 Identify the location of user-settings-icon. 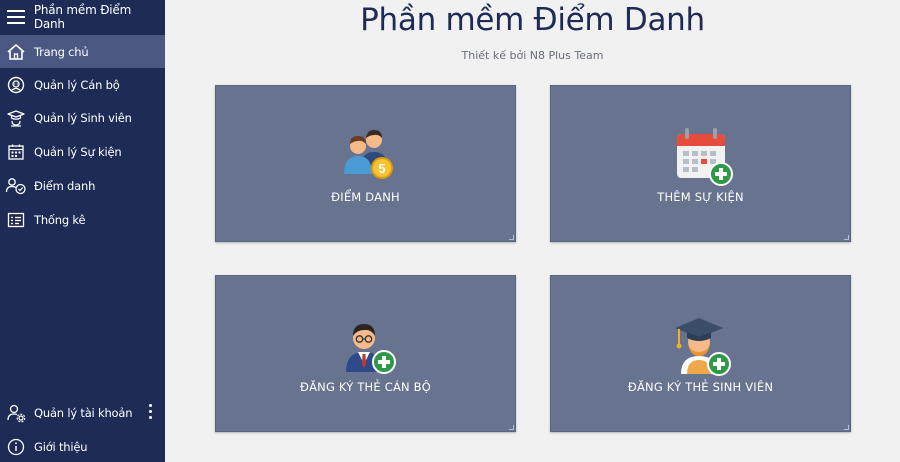
(16, 413).